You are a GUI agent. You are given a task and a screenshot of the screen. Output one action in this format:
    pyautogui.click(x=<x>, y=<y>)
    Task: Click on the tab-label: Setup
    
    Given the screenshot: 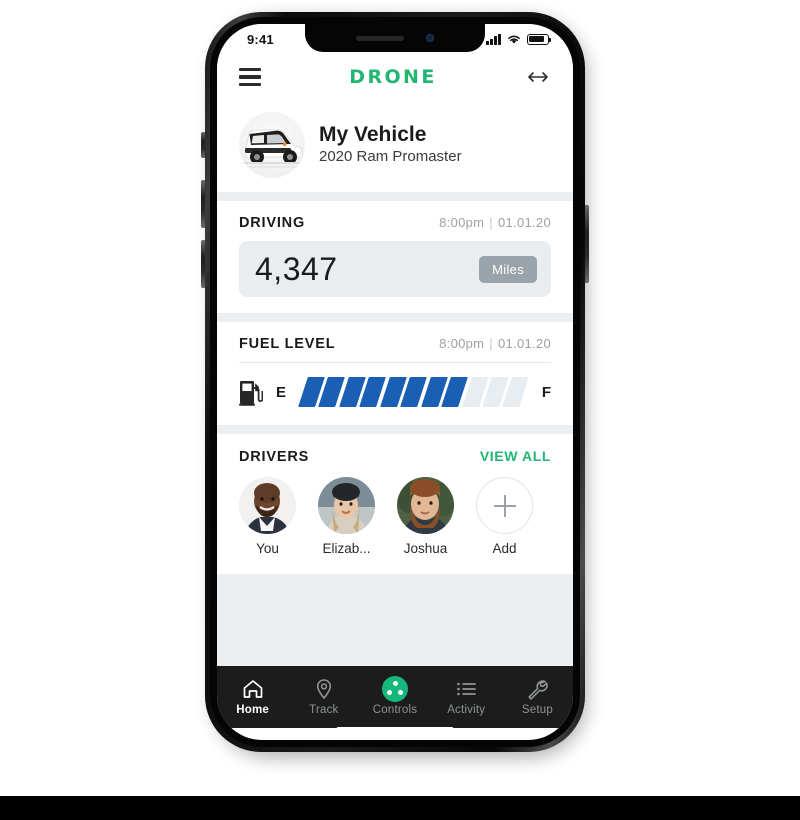 What is the action you would take?
    pyautogui.click(x=537, y=709)
    